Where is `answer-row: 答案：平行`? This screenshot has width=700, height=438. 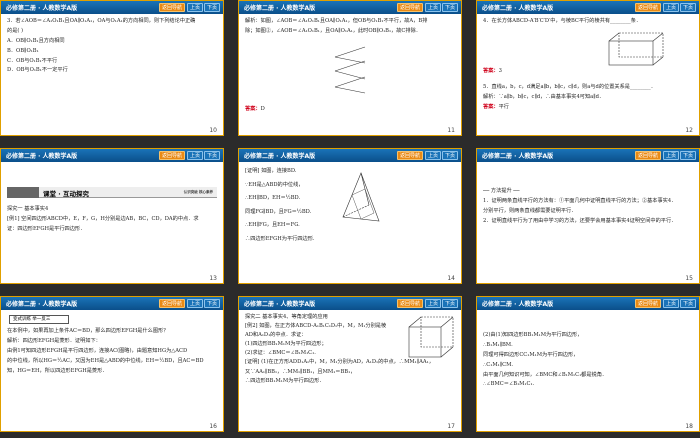 answer-row: 答案：平行 is located at coordinates (588, 108).